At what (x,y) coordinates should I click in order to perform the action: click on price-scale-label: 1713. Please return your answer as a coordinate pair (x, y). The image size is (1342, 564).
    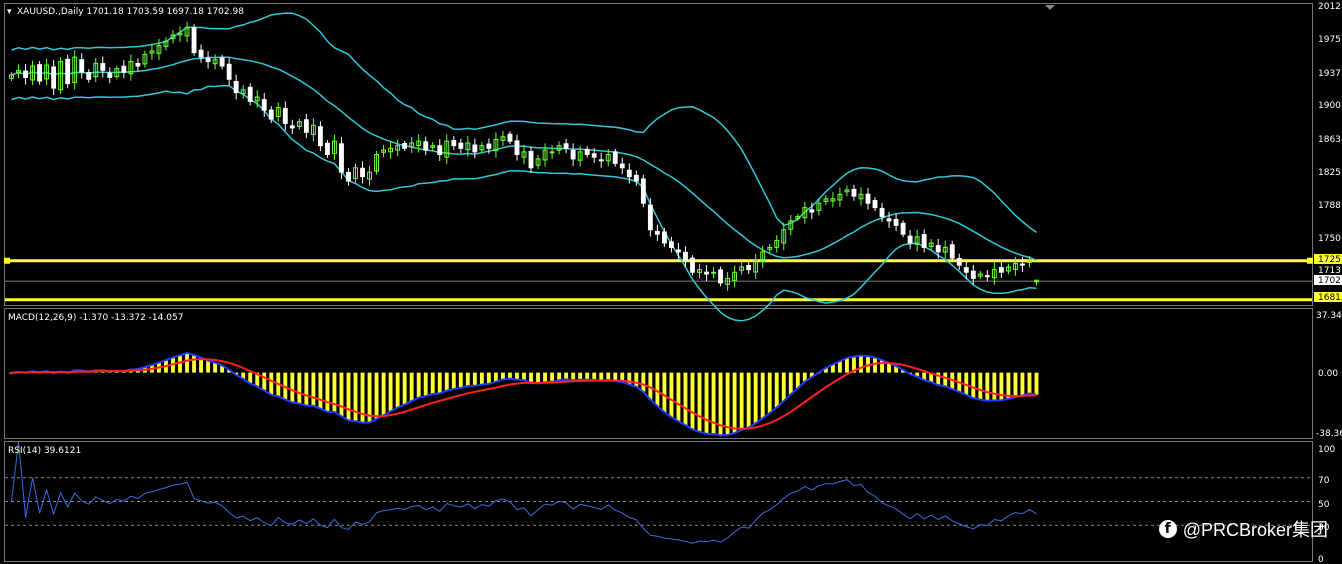
    Looking at the image, I should click on (1329, 271).